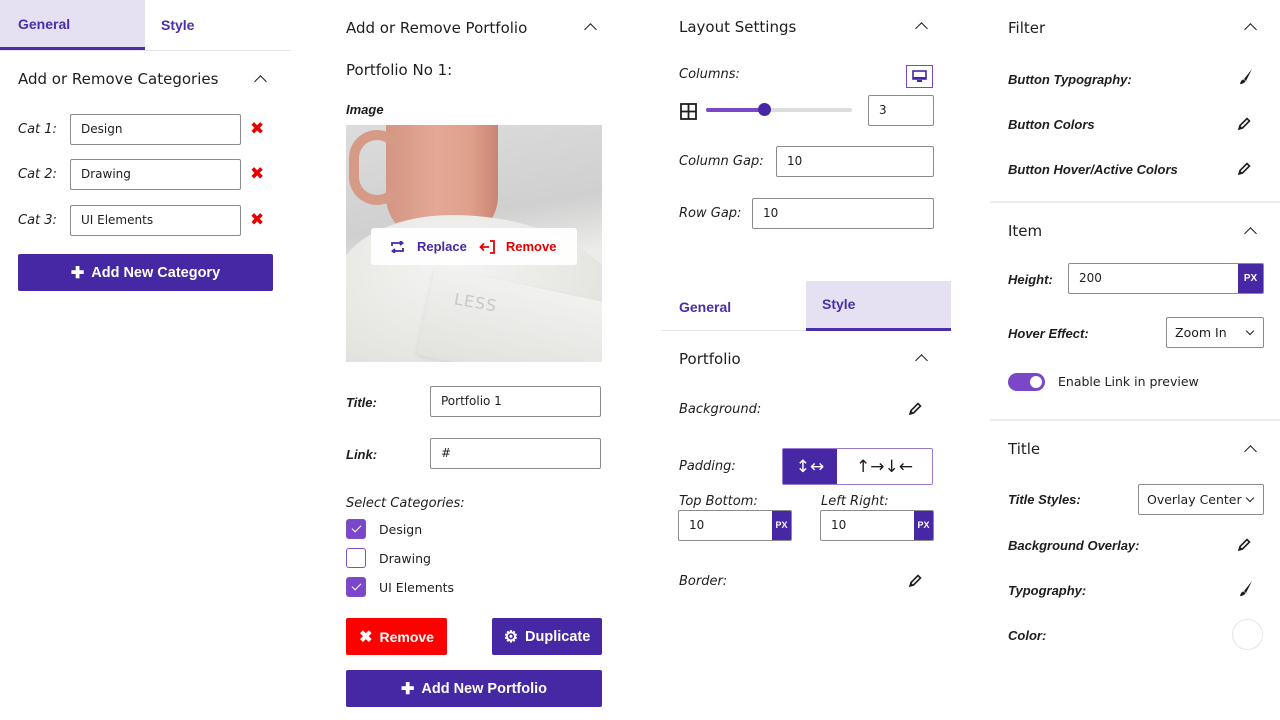 The height and width of the screenshot is (720, 1280). I want to click on remove-image-icon, so click(487, 246).